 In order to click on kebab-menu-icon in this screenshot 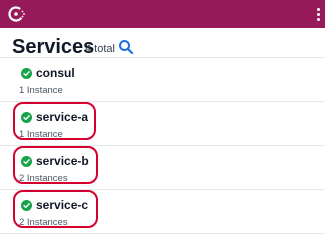, I will do `click(318, 14)`.